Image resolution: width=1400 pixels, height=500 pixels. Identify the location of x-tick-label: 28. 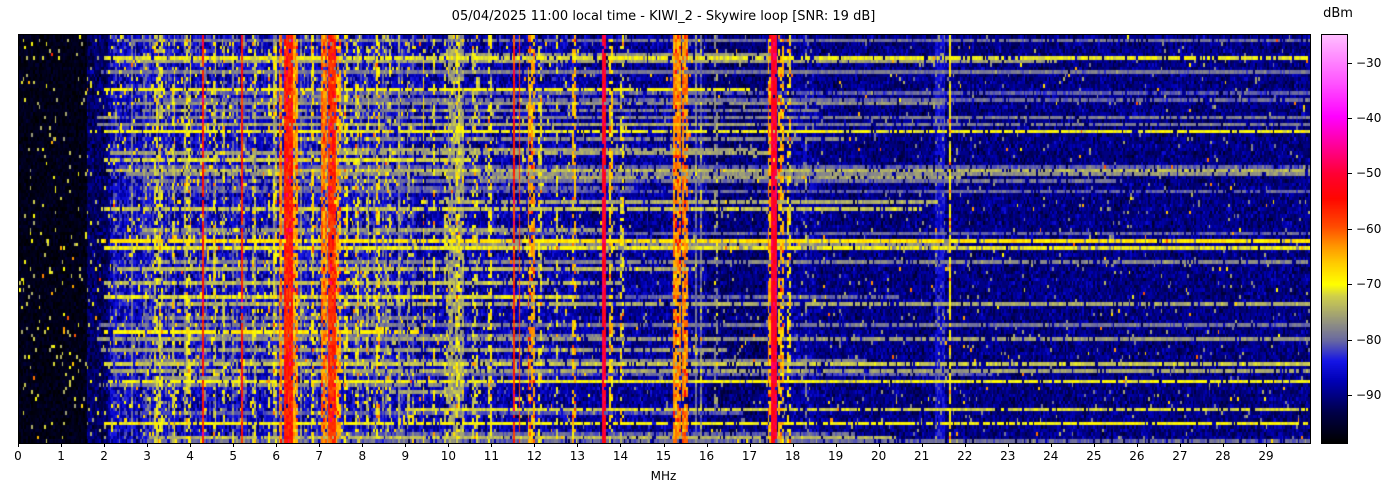
(1223, 456).